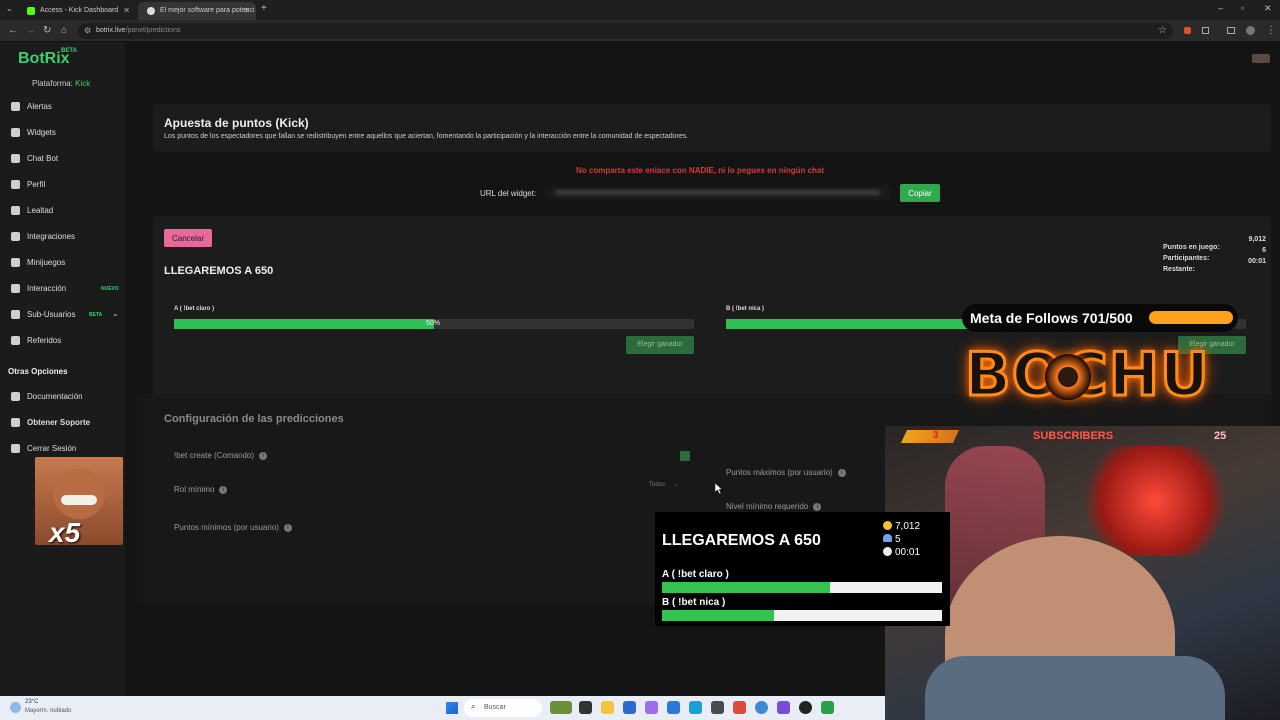 This screenshot has height=720, width=1280. I want to click on follows-goal-text: Meta de Follows 701/500, so click(1051, 318).